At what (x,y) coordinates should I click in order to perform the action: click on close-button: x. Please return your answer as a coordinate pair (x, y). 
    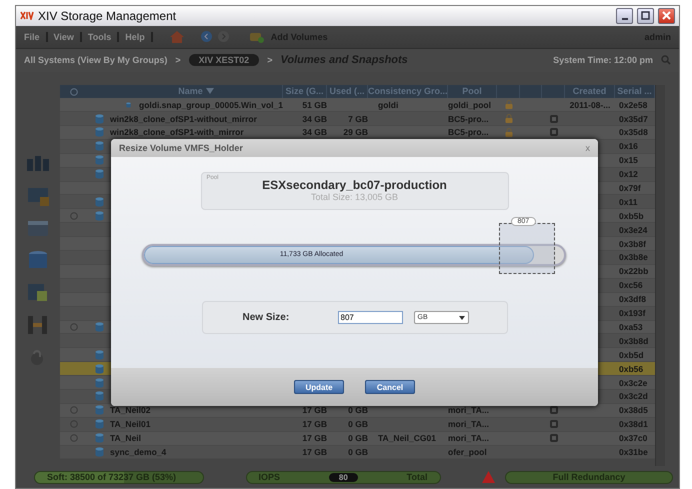
    Looking at the image, I should click on (588, 148).